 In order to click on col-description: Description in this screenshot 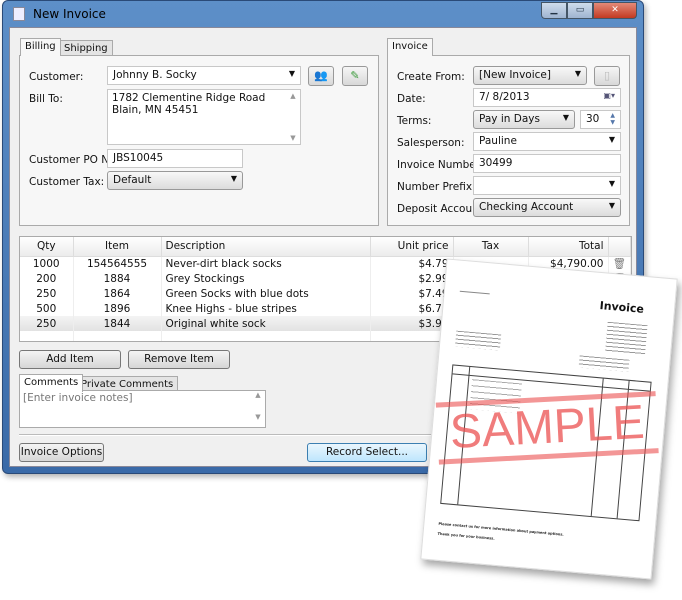, I will do `click(266, 247)`.